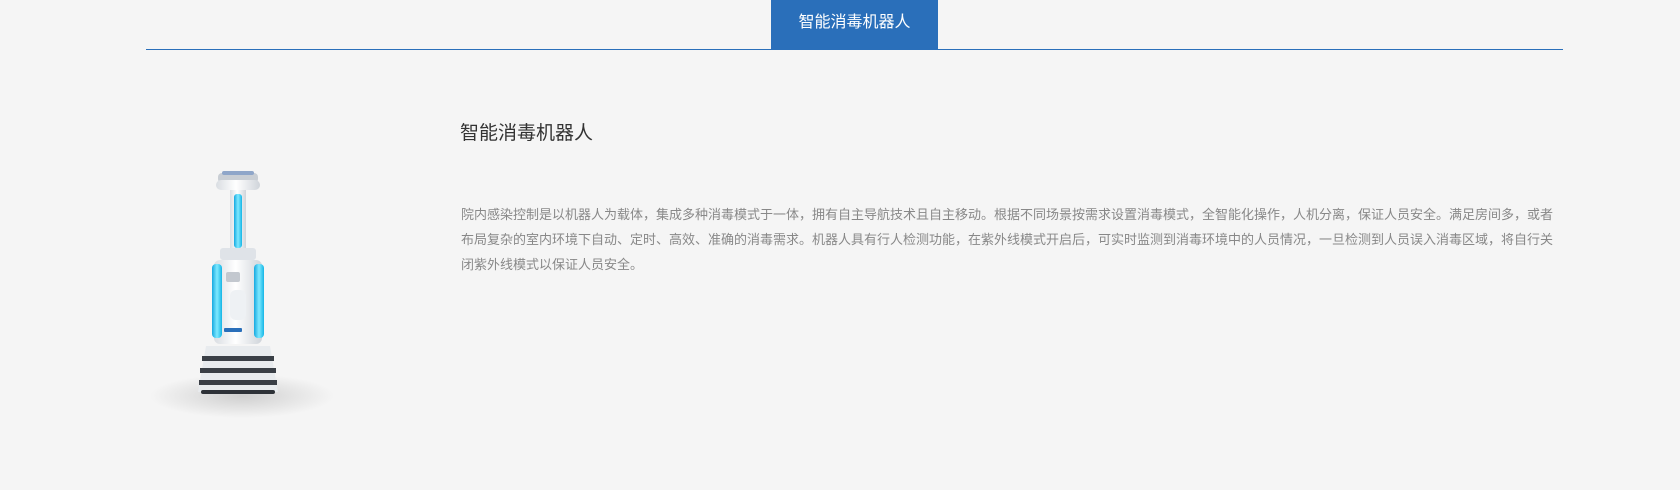 Image resolution: width=1680 pixels, height=490 pixels. I want to click on tab-bar: 智能消毒机器人, so click(854, 25).